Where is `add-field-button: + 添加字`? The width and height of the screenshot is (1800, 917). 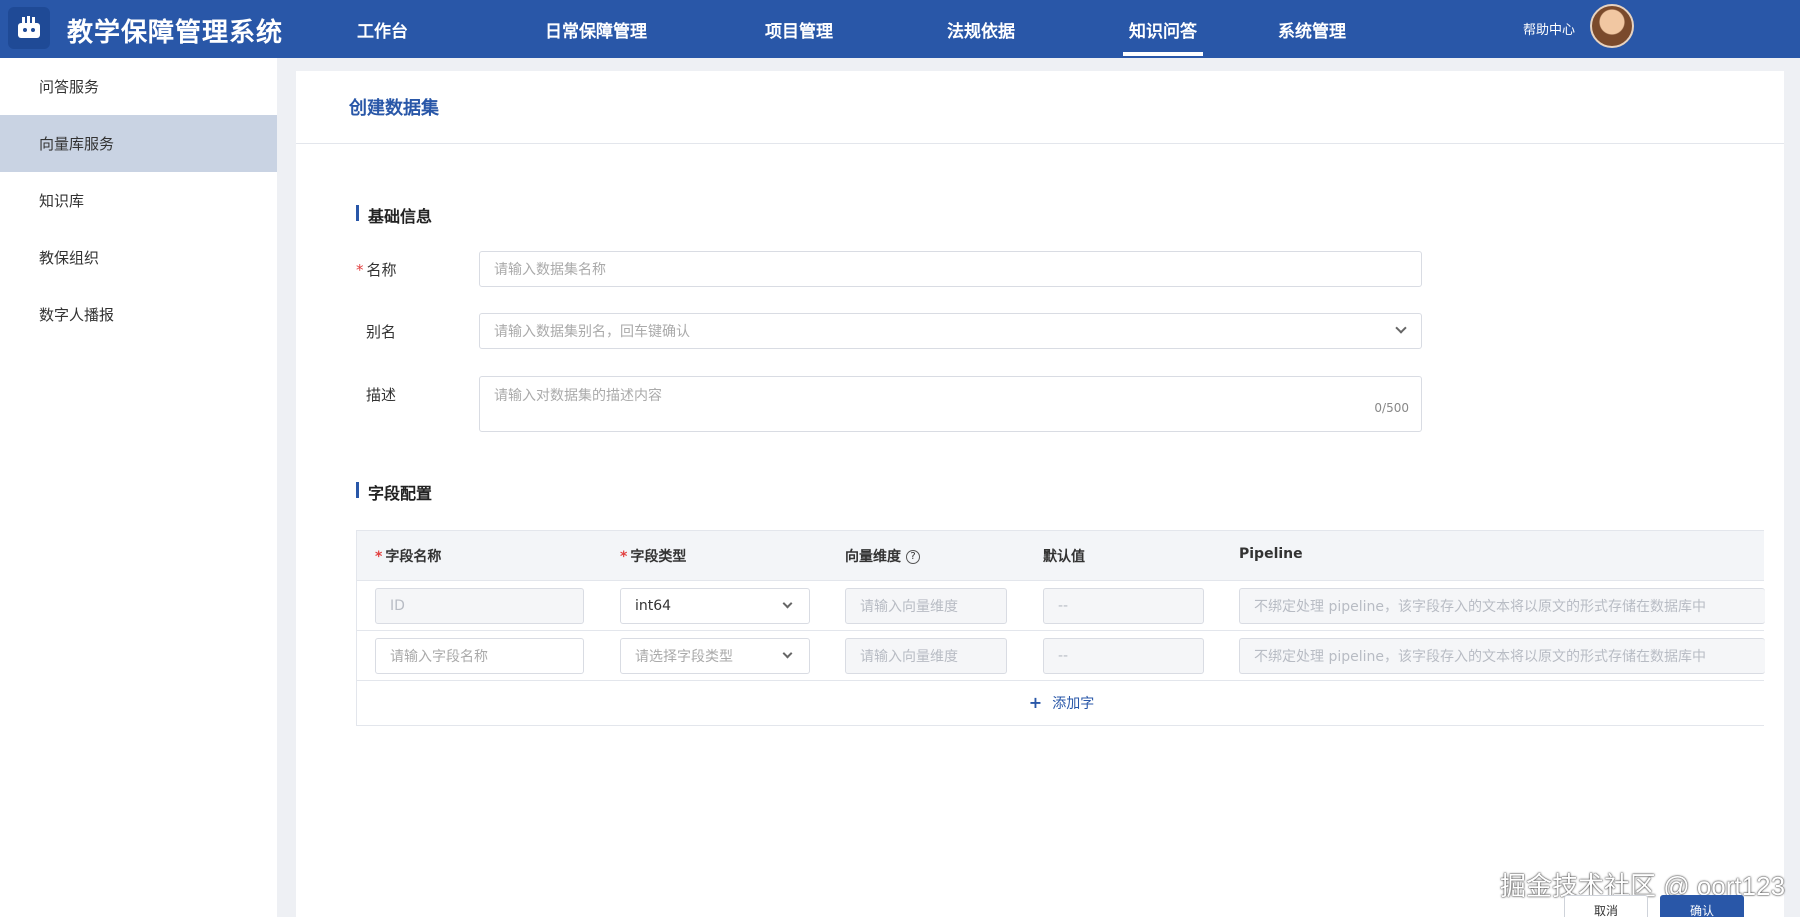 add-field-button: + 添加字 is located at coordinates (1061, 703).